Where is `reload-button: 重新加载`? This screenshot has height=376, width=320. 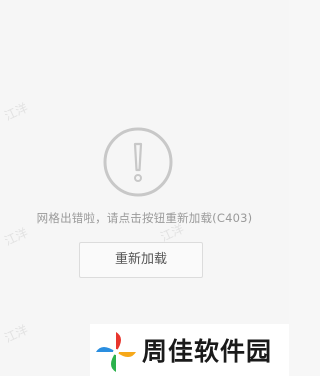
reload-button: 重新加载 is located at coordinates (141, 260).